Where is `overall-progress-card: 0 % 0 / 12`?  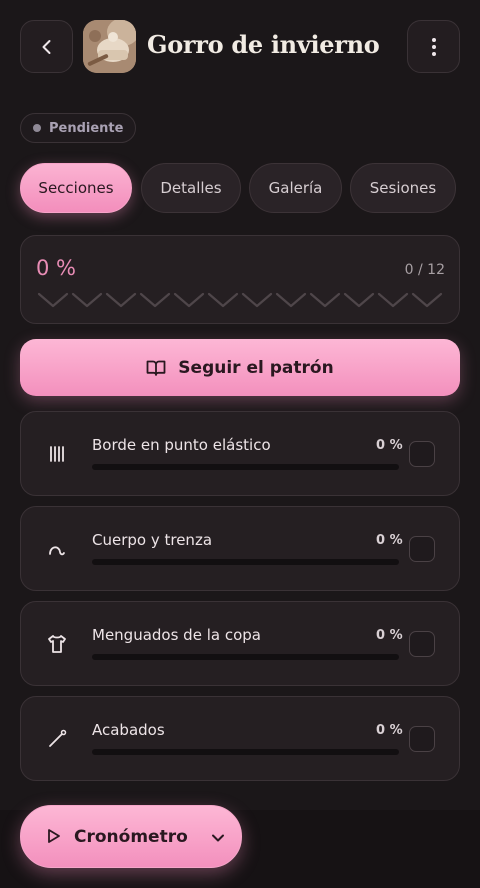
overall-progress-card: 0 % 0 / 12 is located at coordinates (240, 279).